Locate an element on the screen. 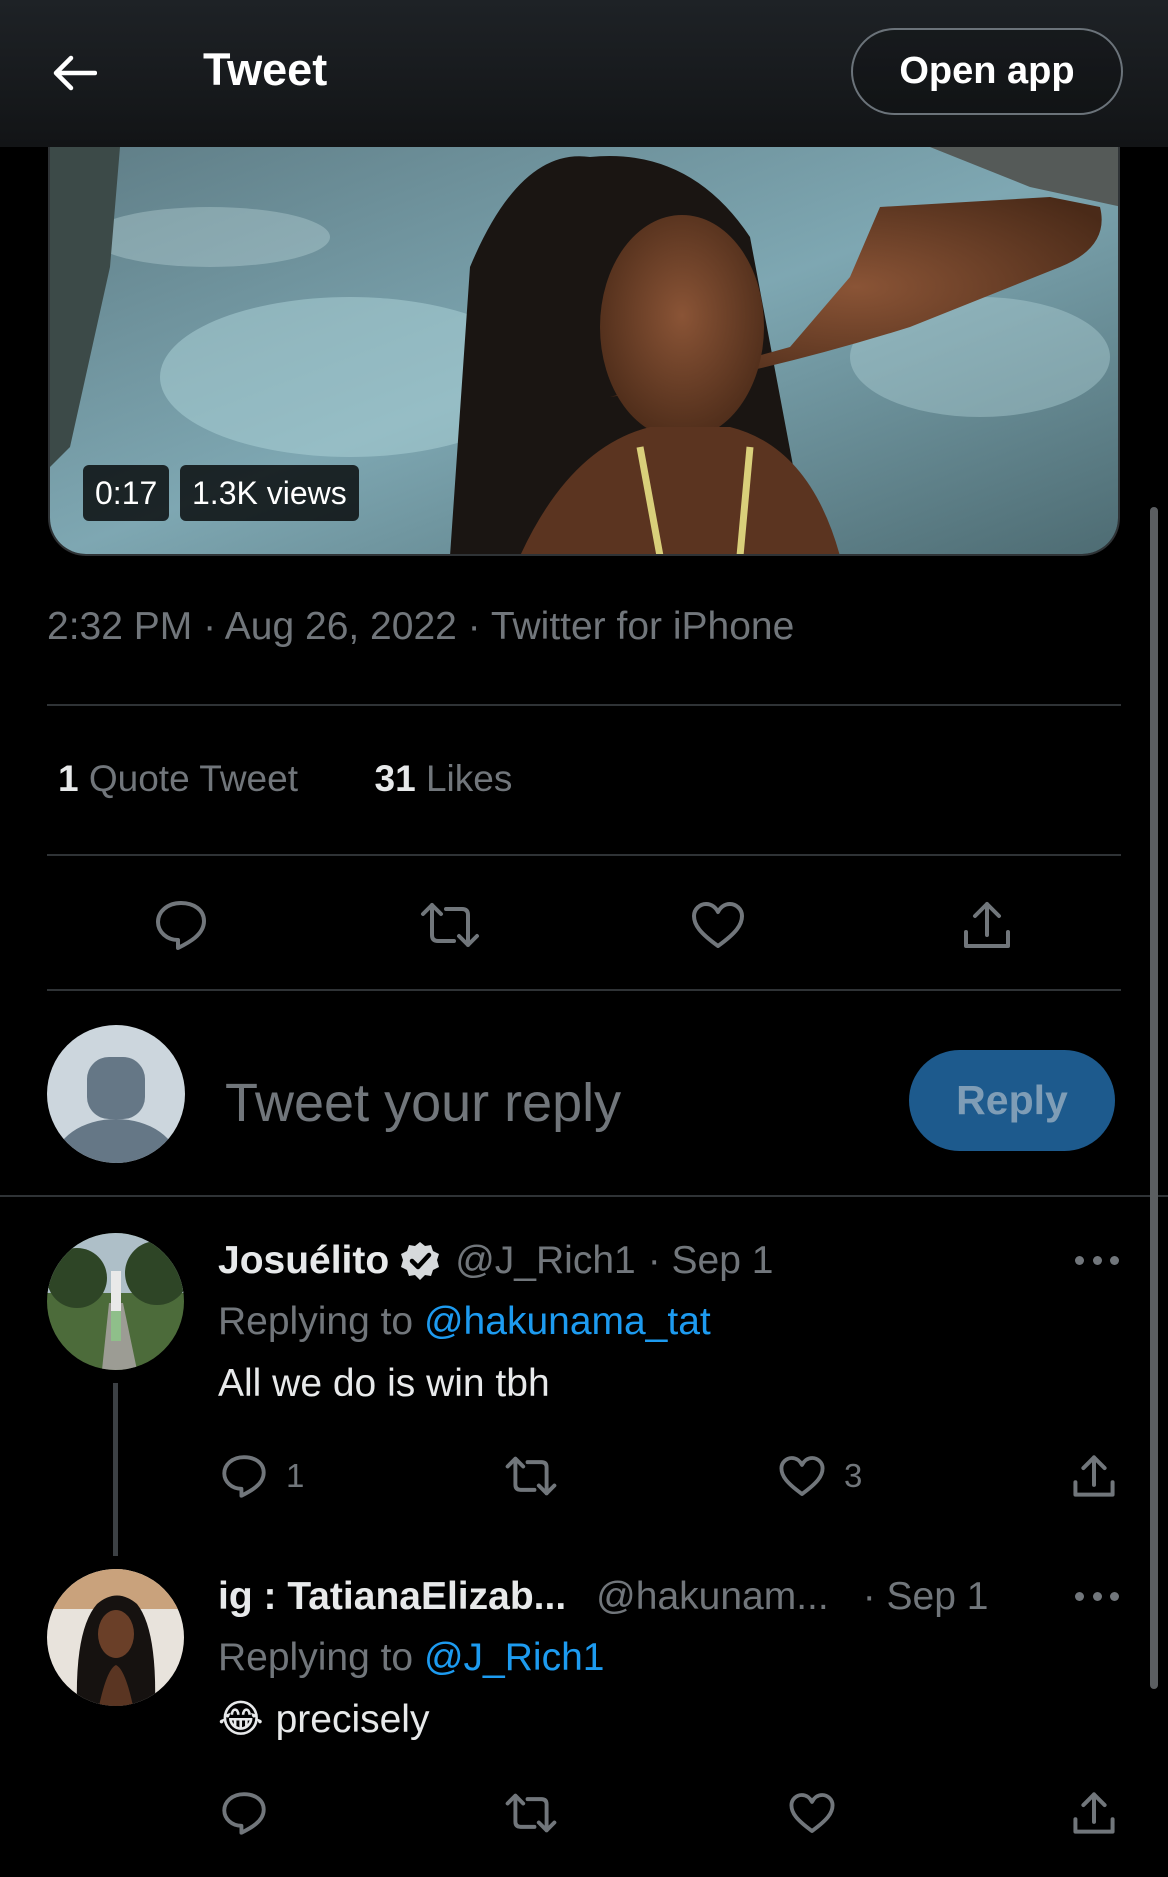  quote-tweets-link: 1 Quote Tweet is located at coordinates (178, 778).